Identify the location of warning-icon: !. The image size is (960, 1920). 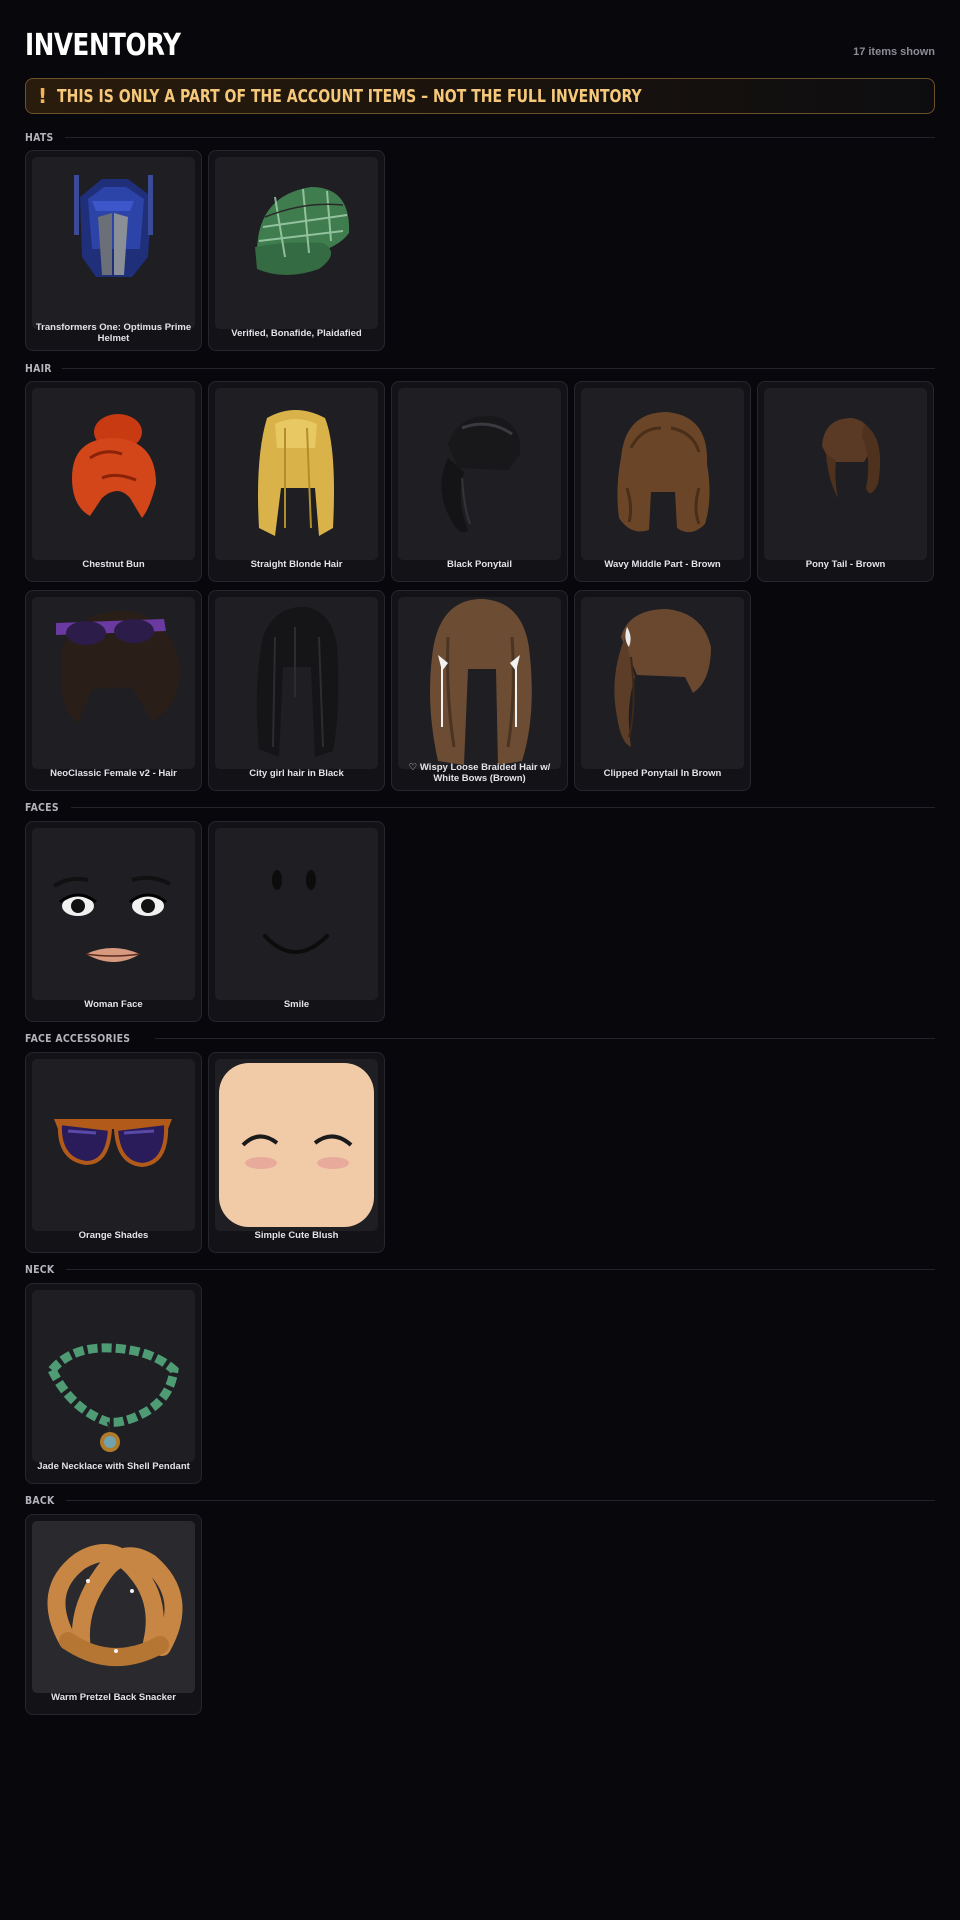
(43, 96).